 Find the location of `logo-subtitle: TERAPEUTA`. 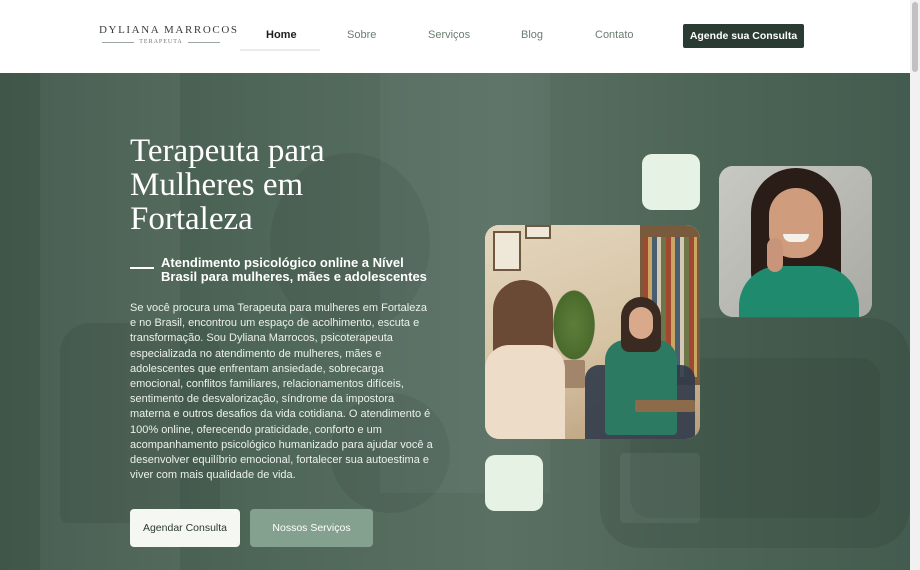

logo-subtitle: TERAPEUTA is located at coordinates (161, 42).